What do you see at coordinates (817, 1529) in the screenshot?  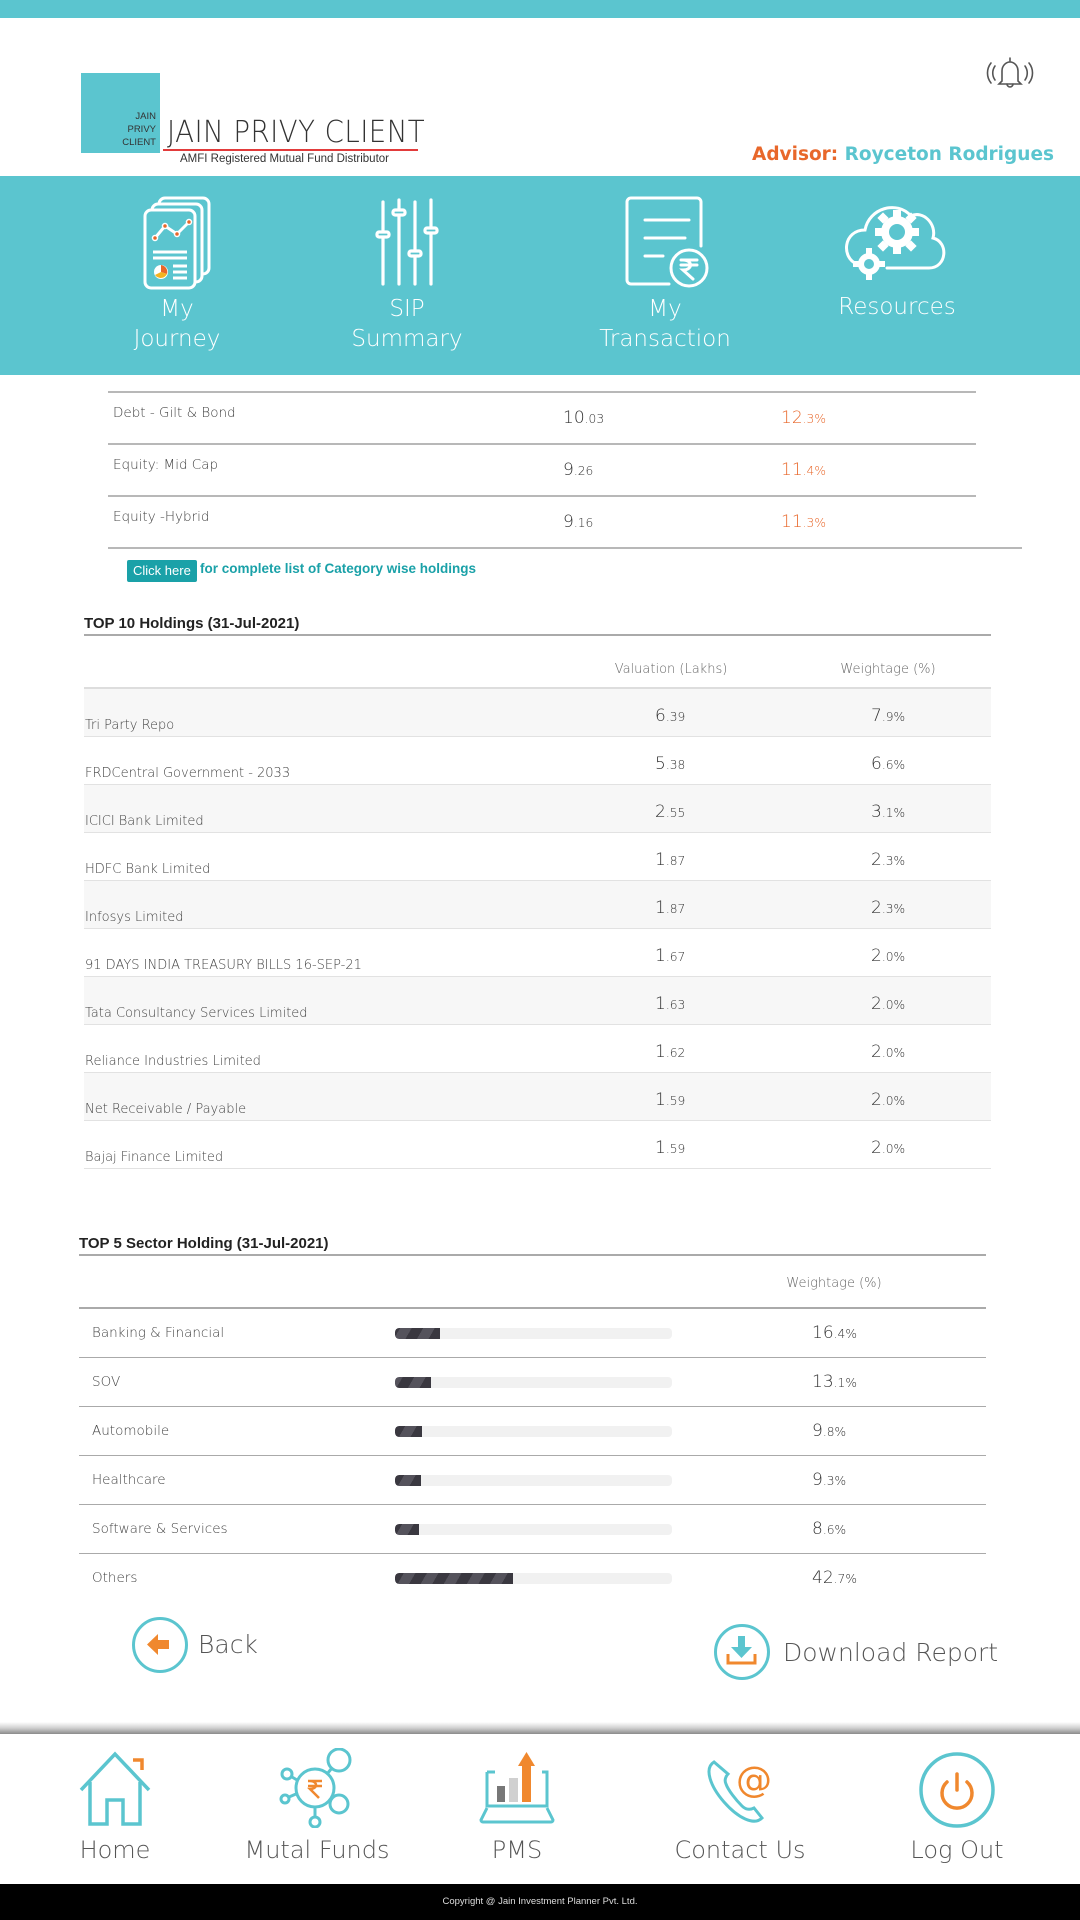 I see `pct-int: 8` at bounding box center [817, 1529].